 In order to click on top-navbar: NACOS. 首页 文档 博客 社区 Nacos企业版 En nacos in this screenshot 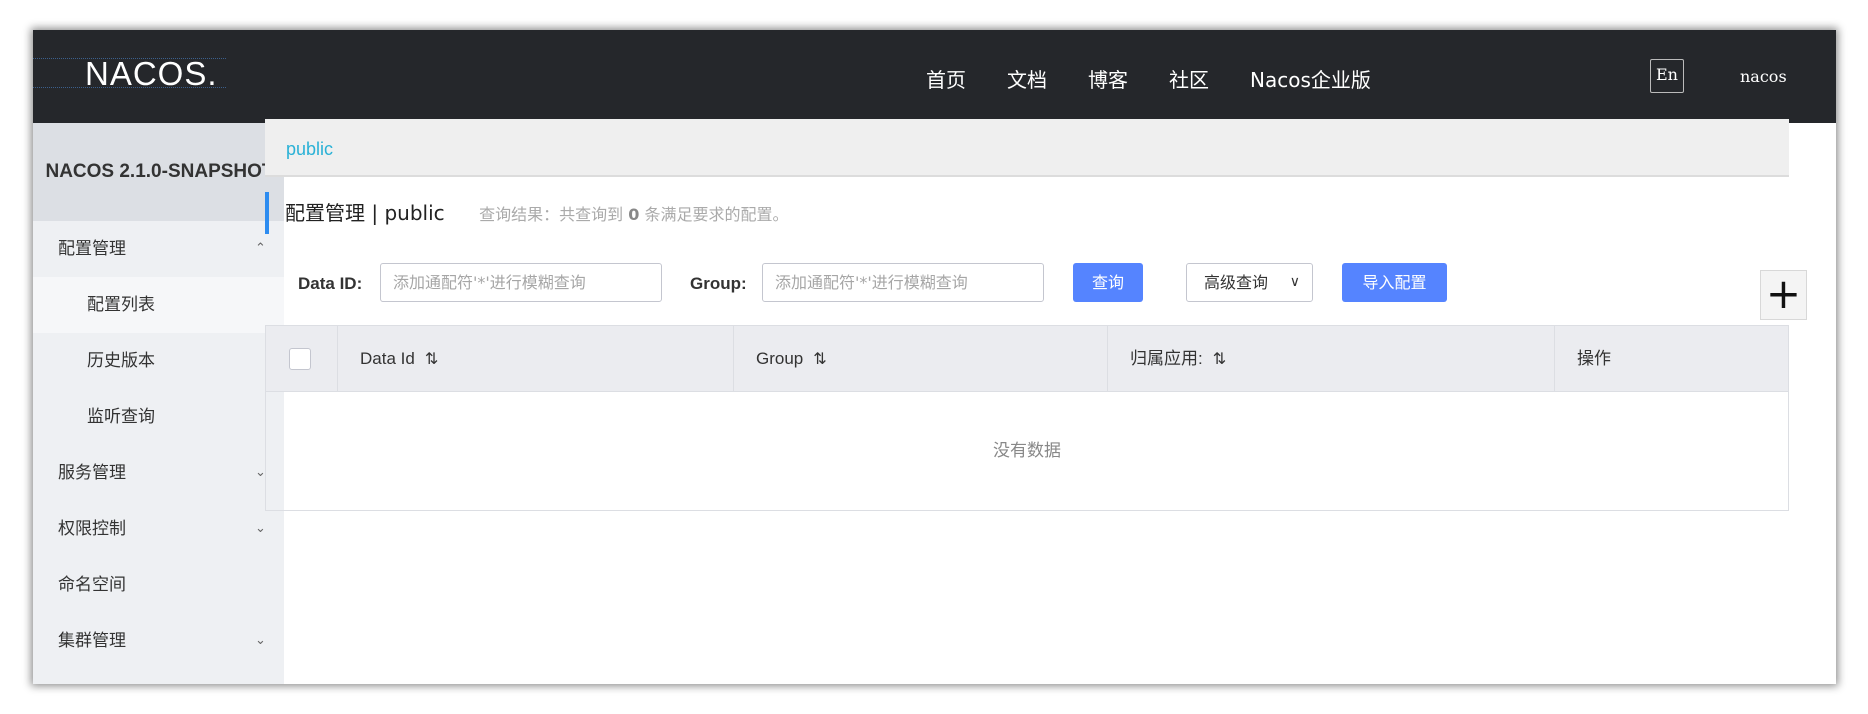, I will do `click(934, 76)`.